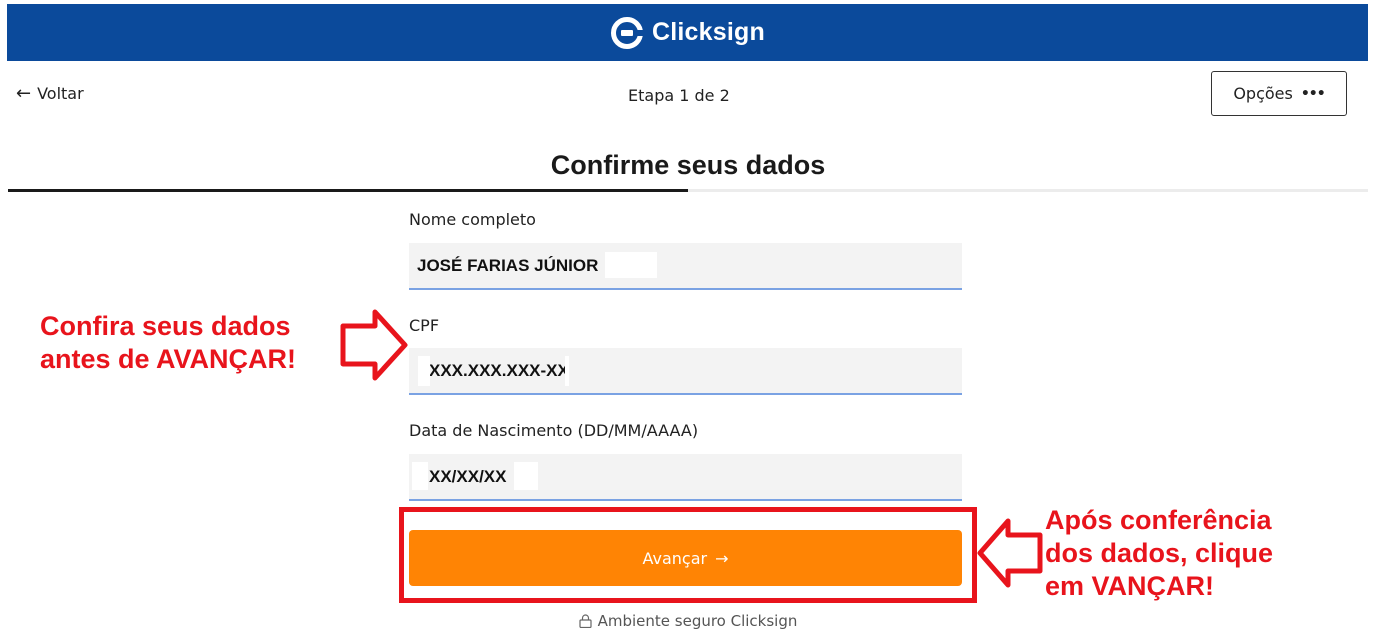  I want to click on cpf-input, so click(685, 371).